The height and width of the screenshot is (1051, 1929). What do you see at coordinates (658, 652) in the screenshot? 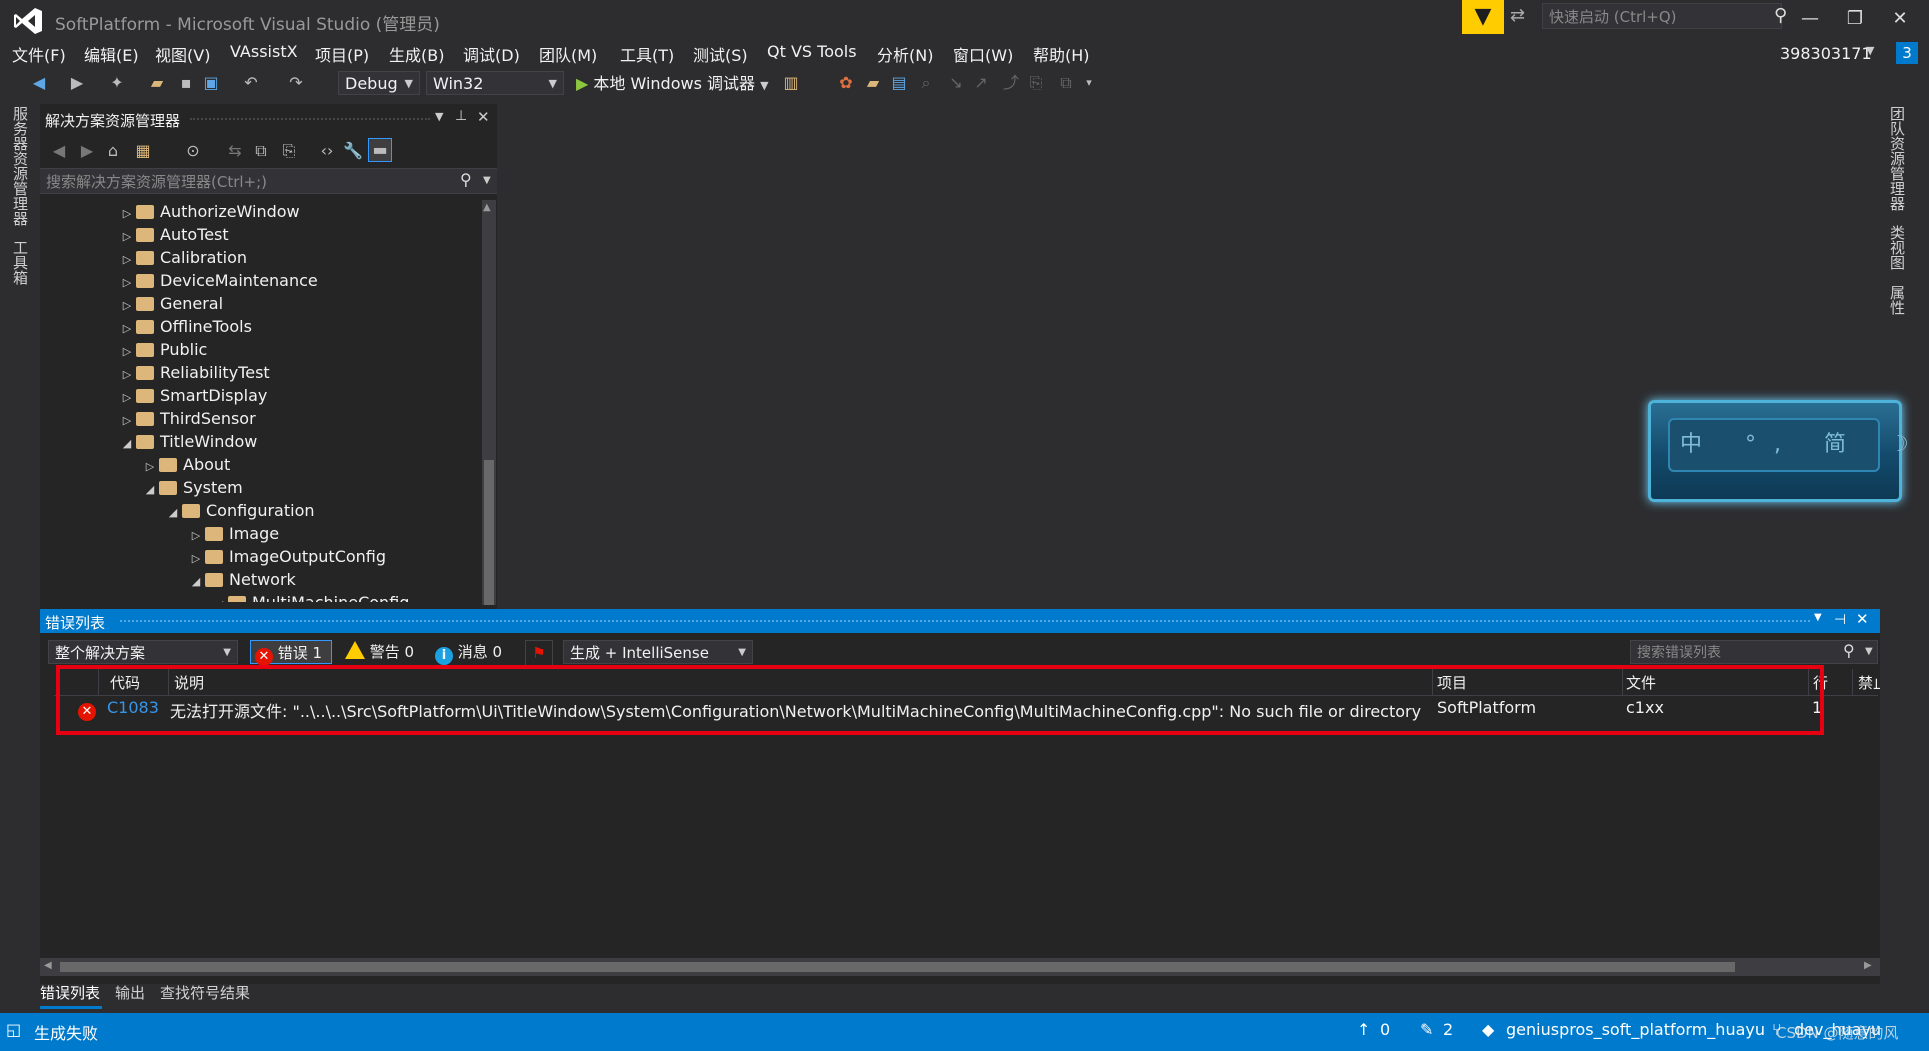
I see `source-select: 生成 + IntelliSense ▼` at bounding box center [658, 652].